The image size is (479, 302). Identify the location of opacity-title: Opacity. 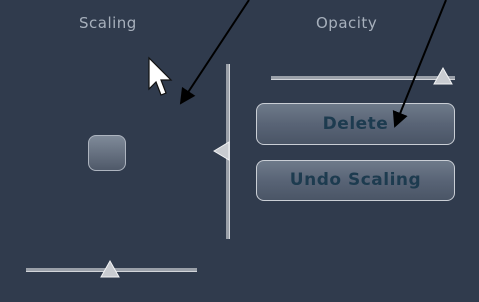
(347, 23).